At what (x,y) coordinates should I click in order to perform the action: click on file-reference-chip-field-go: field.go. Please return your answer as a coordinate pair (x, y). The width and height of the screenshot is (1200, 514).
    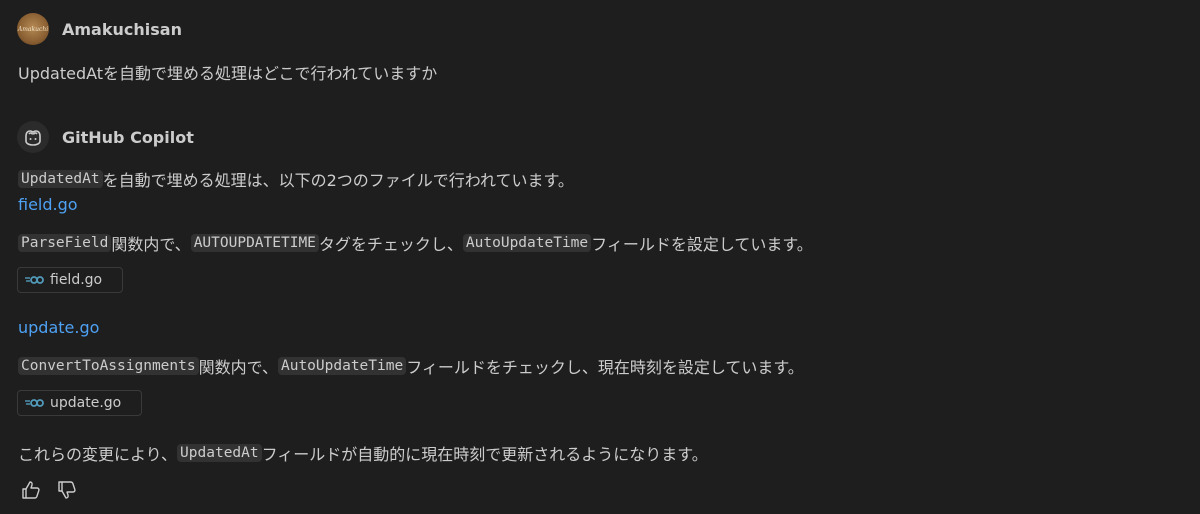
    Looking at the image, I should click on (70, 280).